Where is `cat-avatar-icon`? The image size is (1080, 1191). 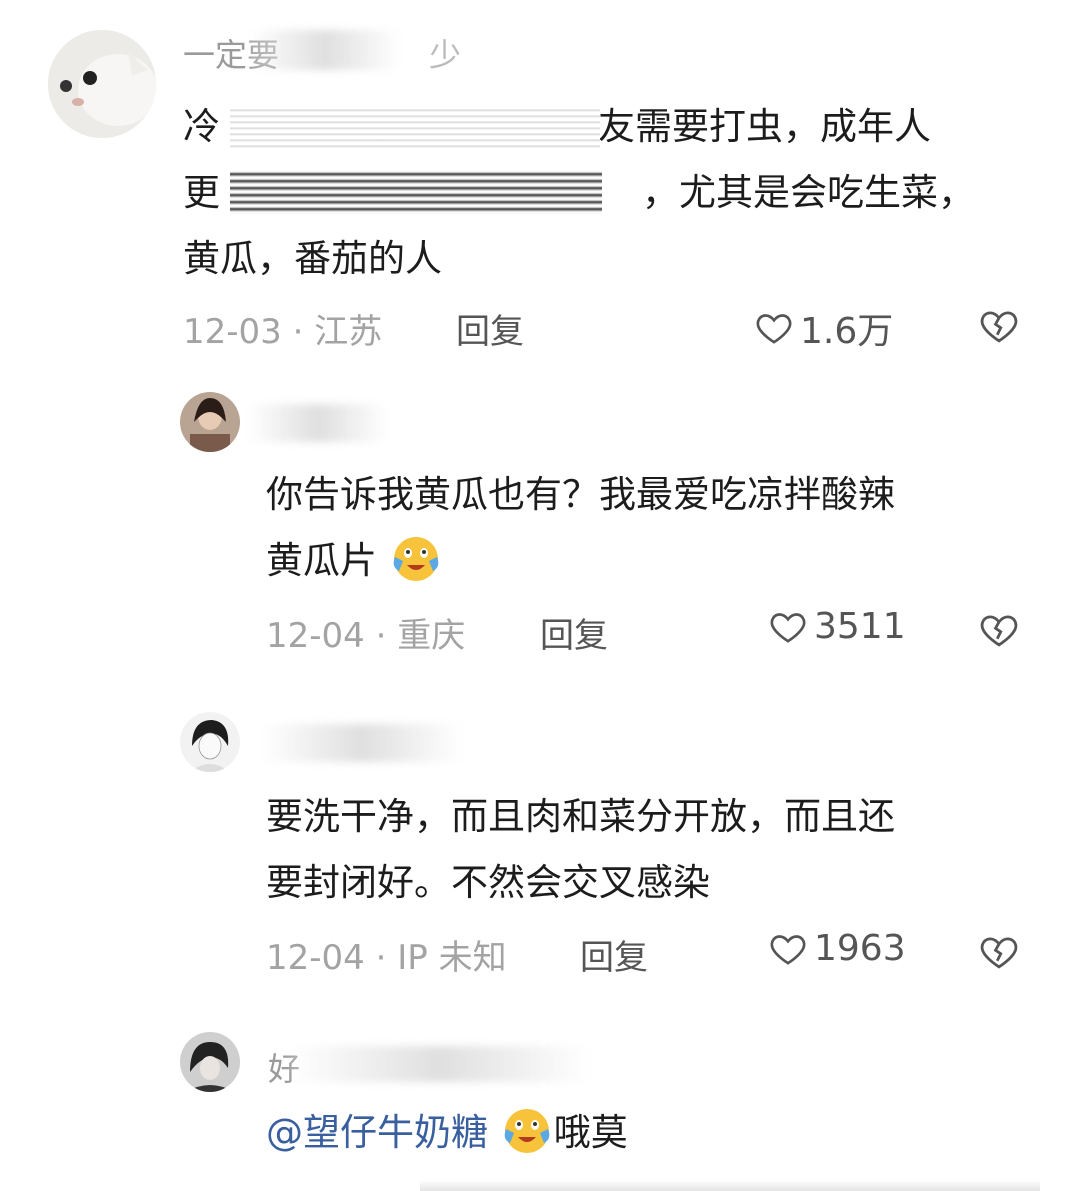
cat-avatar-icon is located at coordinates (102, 84).